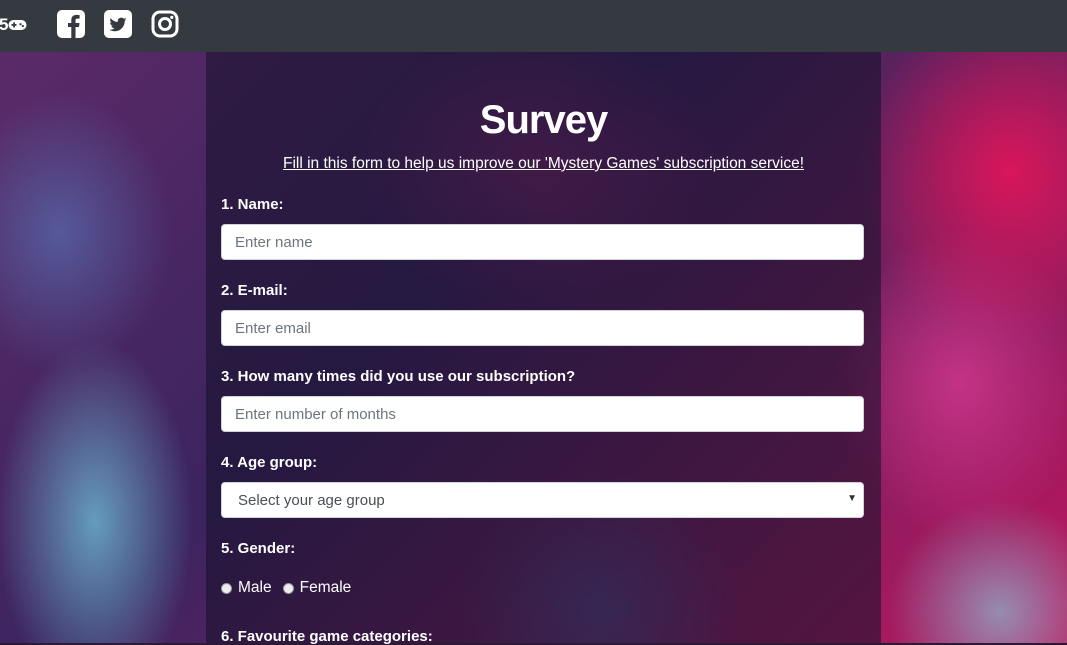 The image size is (1067, 645). I want to click on male-label: Male, so click(255, 587).